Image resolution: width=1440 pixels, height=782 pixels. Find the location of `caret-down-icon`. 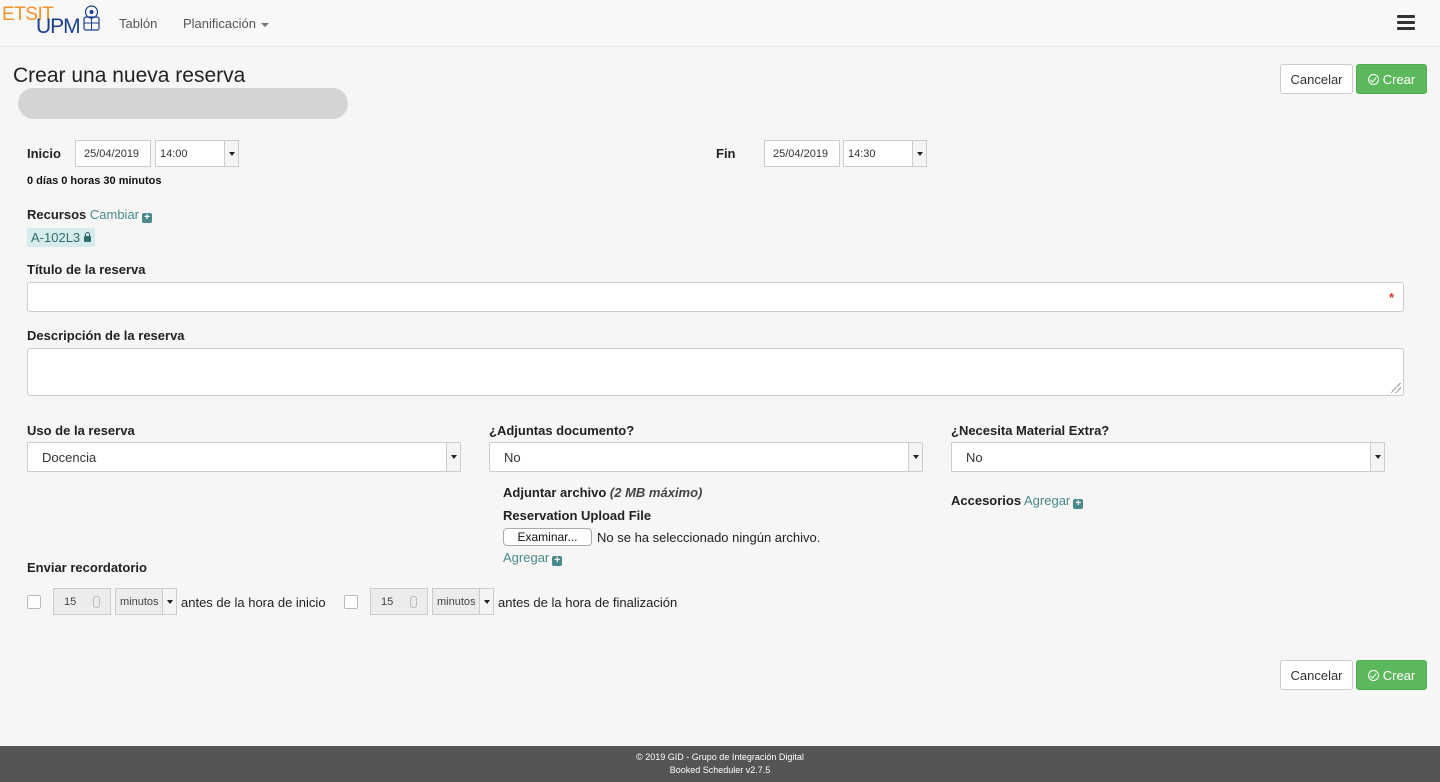

caret-down-icon is located at coordinates (265, 24).